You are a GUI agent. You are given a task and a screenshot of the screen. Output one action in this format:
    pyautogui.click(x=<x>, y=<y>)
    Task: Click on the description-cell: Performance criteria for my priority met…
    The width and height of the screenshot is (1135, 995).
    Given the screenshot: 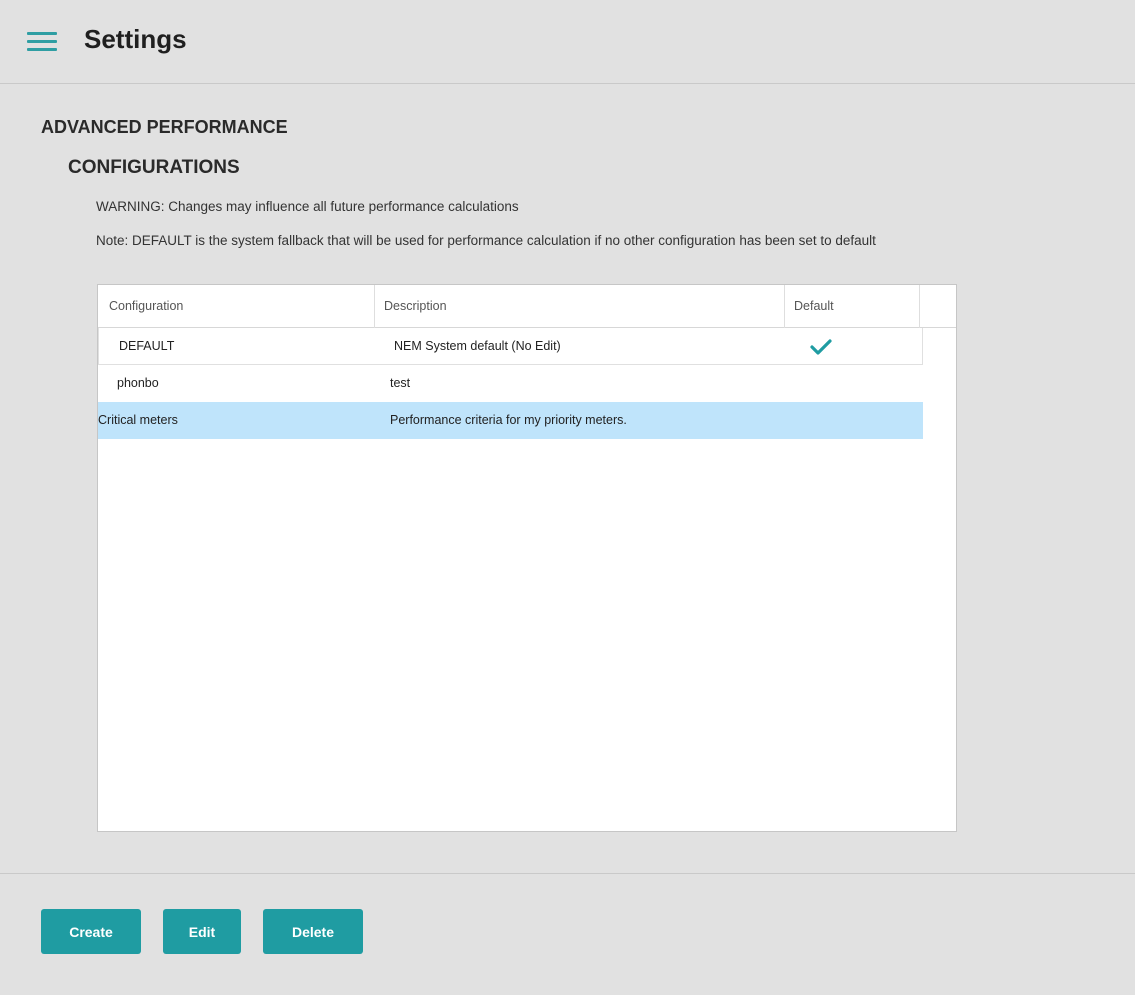 What is the action you would take?
    pyautogui.click(x=508, y=420)
    